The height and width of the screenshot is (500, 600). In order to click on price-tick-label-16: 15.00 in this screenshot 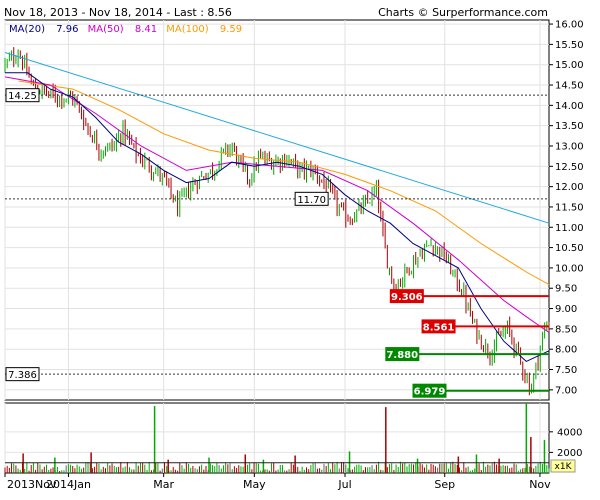, I will do `click(569, 65)`.